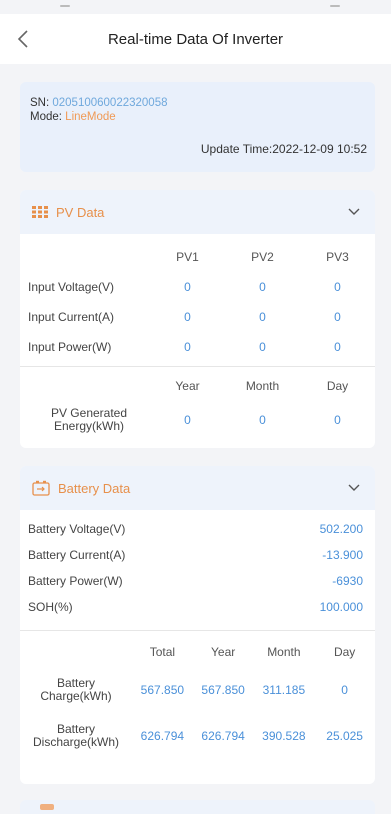 The width and height of the screenshot is (391, 814). Describe the element at coordinates (88, 426) in the screenshot. I see `row-label-line: Energy(kWh)` at that location.